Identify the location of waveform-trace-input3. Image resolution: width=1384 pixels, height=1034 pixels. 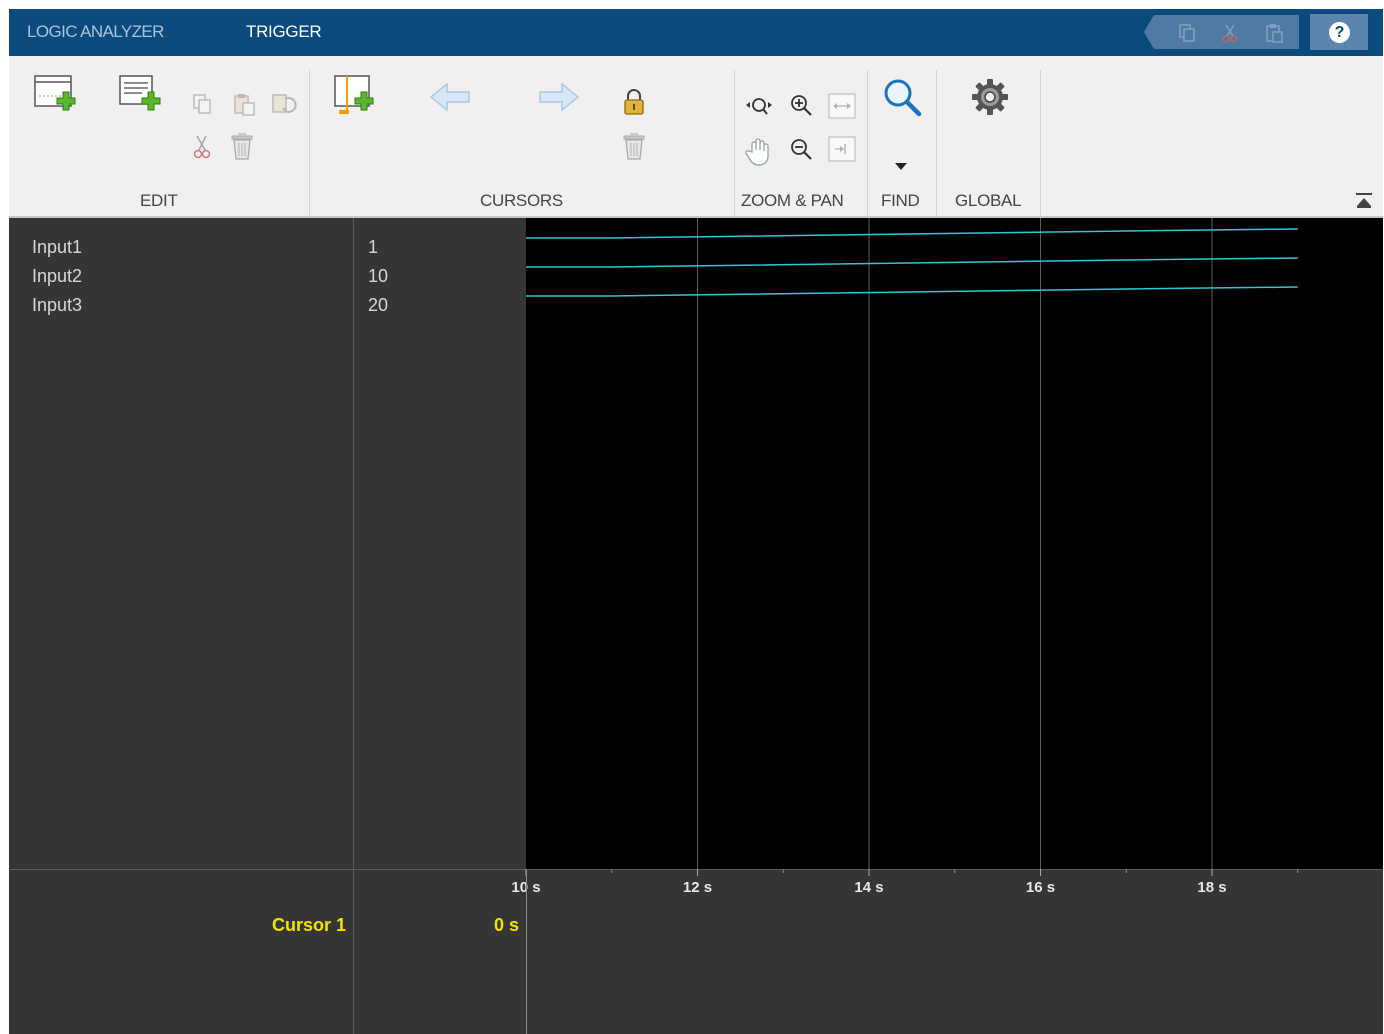
(912, 291).